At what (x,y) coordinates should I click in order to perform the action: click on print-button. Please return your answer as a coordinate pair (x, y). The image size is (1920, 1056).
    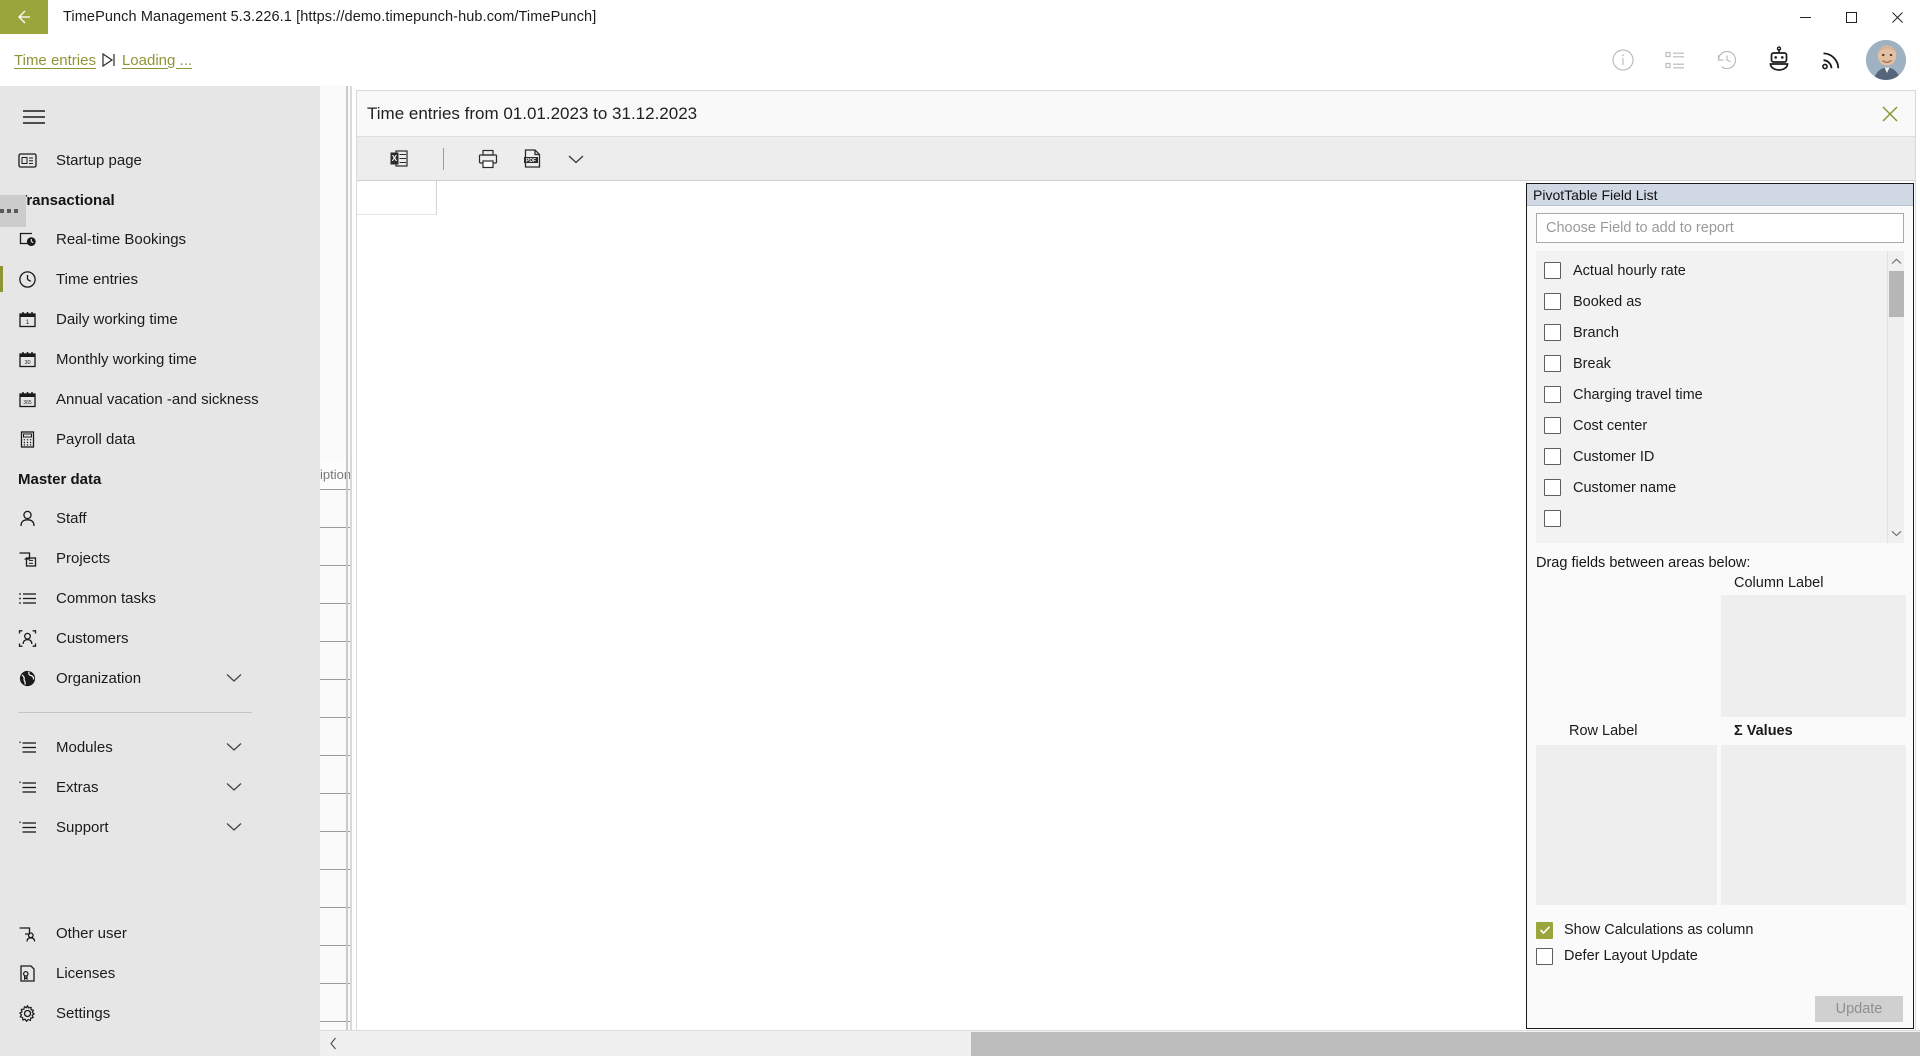
    Looking at the image, I should click on (488, 159).